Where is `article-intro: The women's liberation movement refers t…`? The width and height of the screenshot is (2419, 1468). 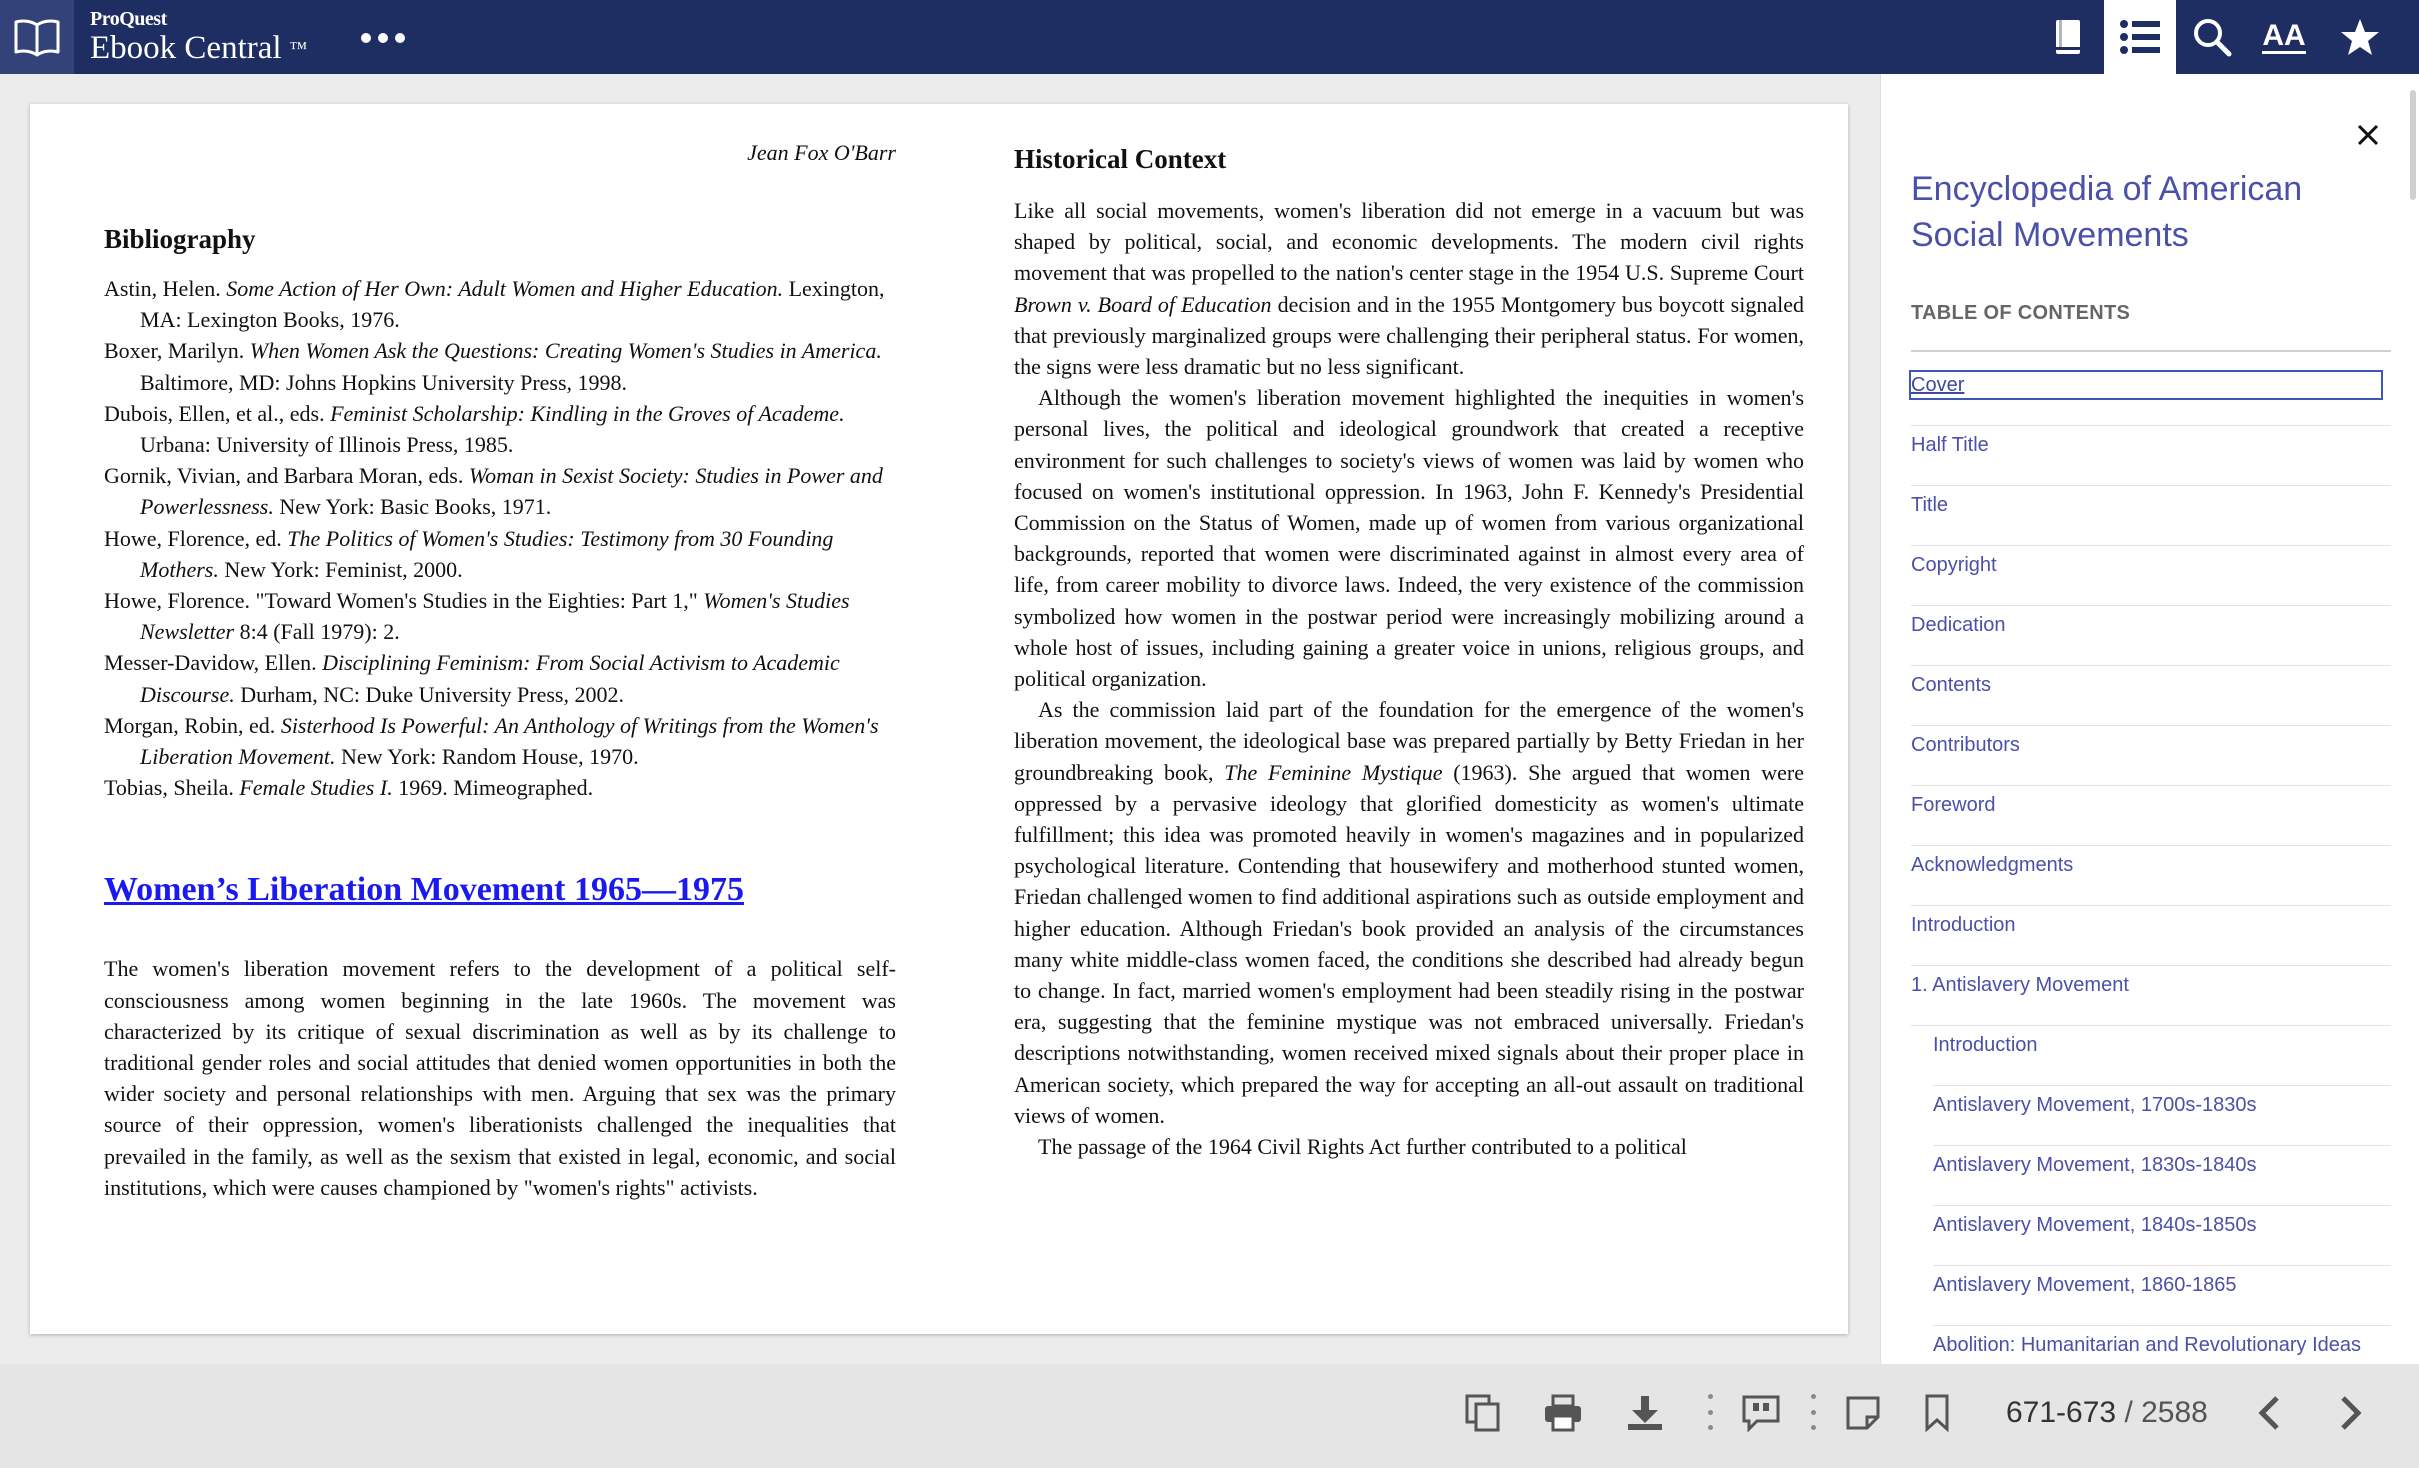
article-intro: The women's liberation movement refers t… is located at coordinates (500, 1078).